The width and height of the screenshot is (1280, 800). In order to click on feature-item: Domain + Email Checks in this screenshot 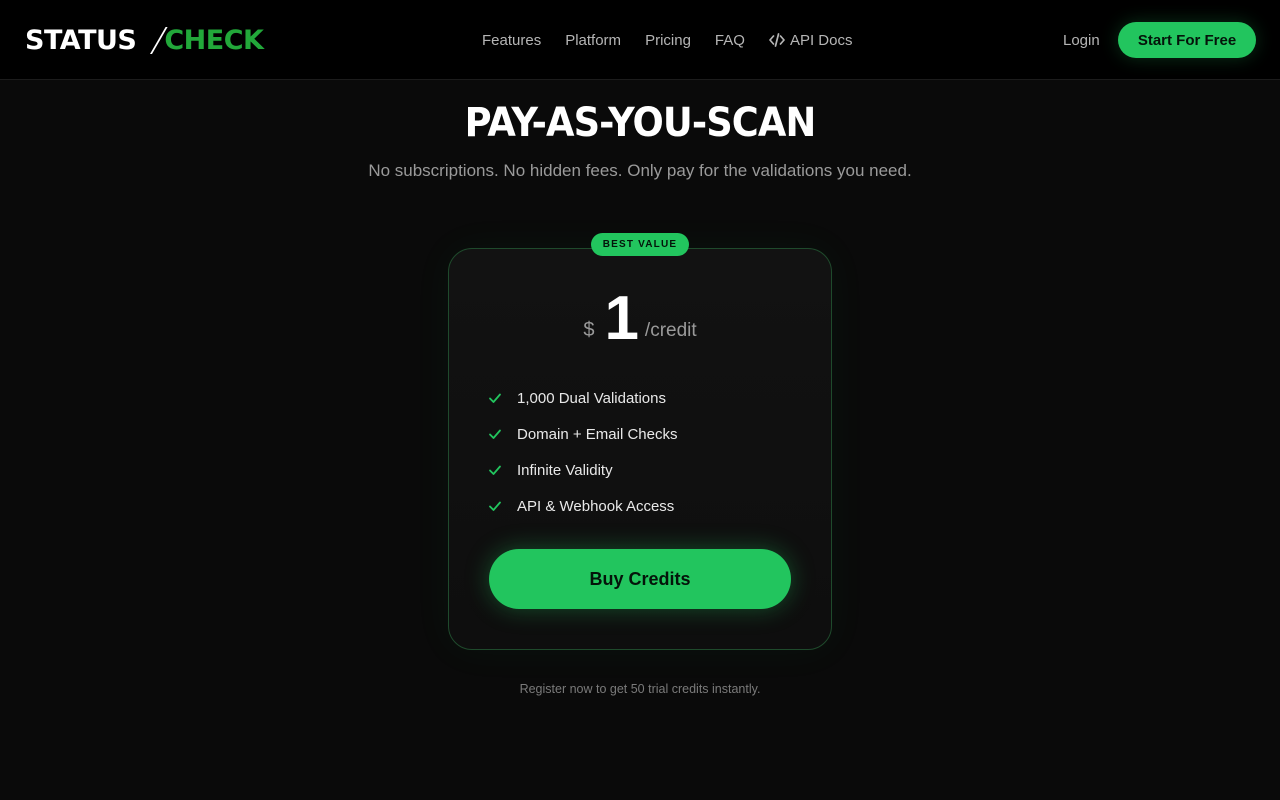, I will do `click(582, 434)`.